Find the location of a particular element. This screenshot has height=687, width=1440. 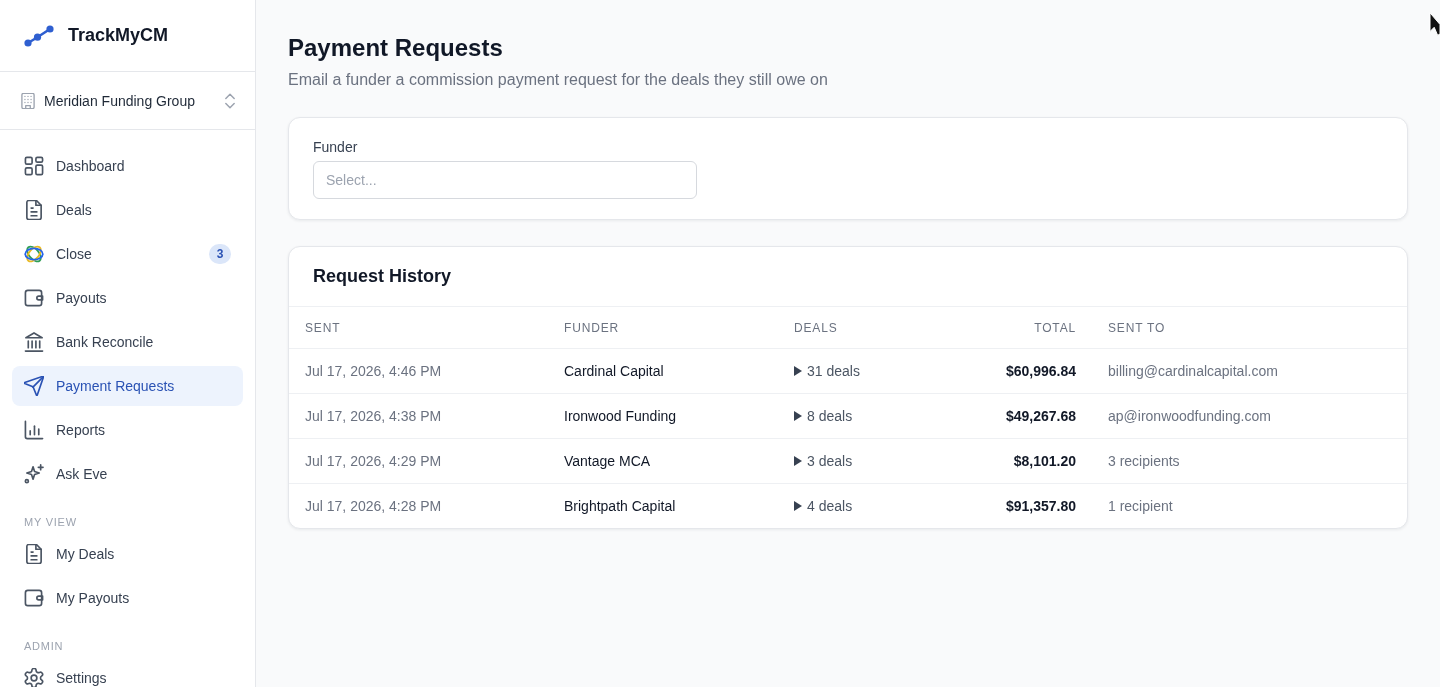

building-icon is located at coordinates (28, 100).